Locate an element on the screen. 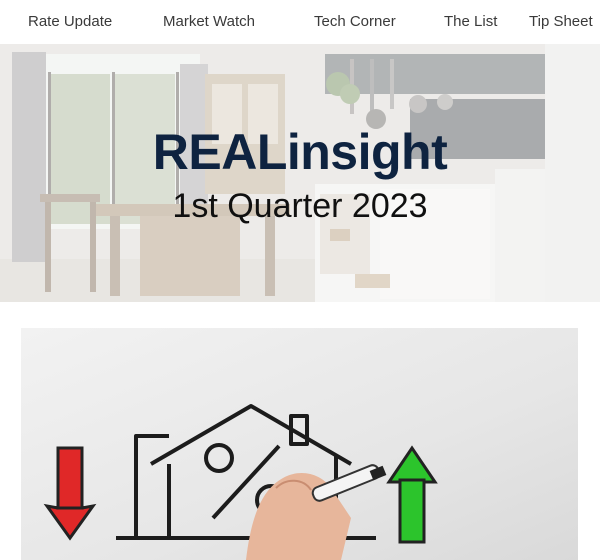 This screenshot has width=600, height=560. nav-rate-update: Rate Update is located at coordinates (70, 22).